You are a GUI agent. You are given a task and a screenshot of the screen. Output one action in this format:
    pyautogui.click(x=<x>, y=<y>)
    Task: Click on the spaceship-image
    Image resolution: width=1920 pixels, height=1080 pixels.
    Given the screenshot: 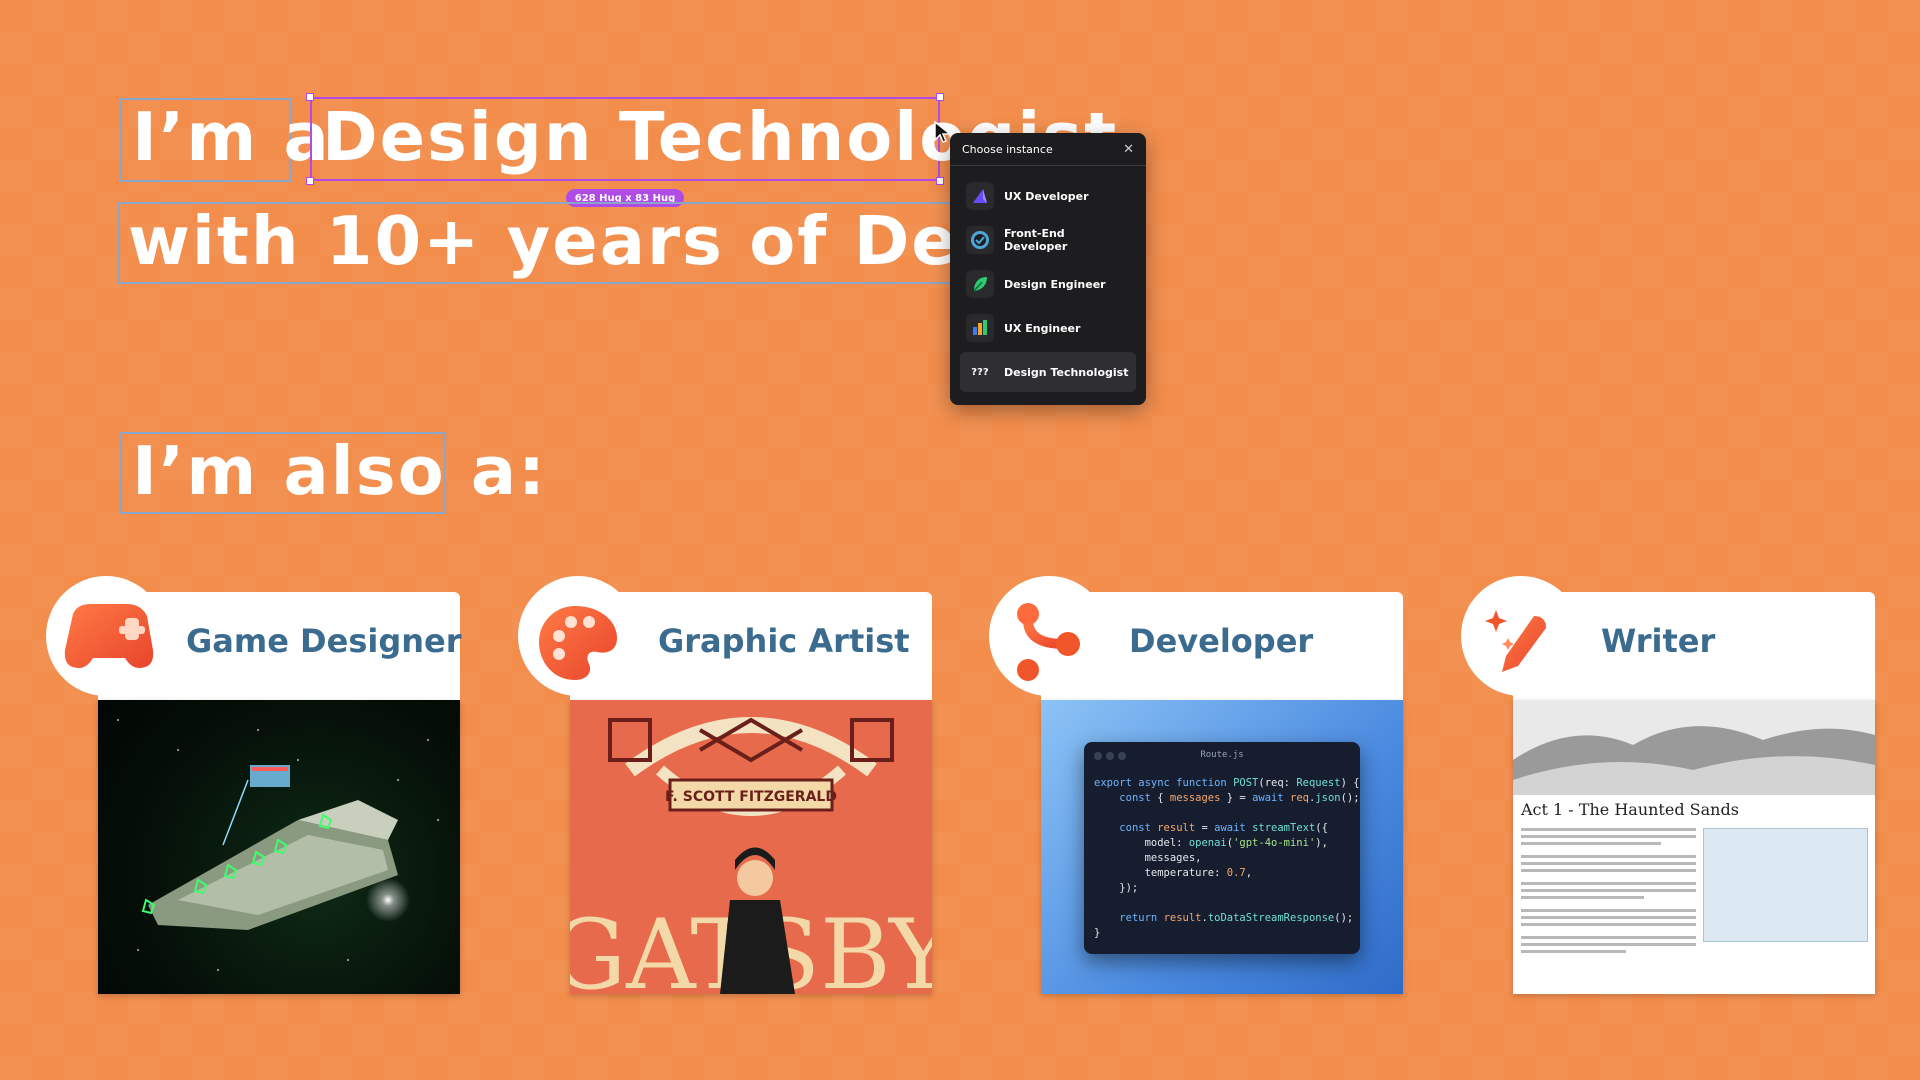 What is the action you would take?
    pyautogui.click(x=279, y=847)
    